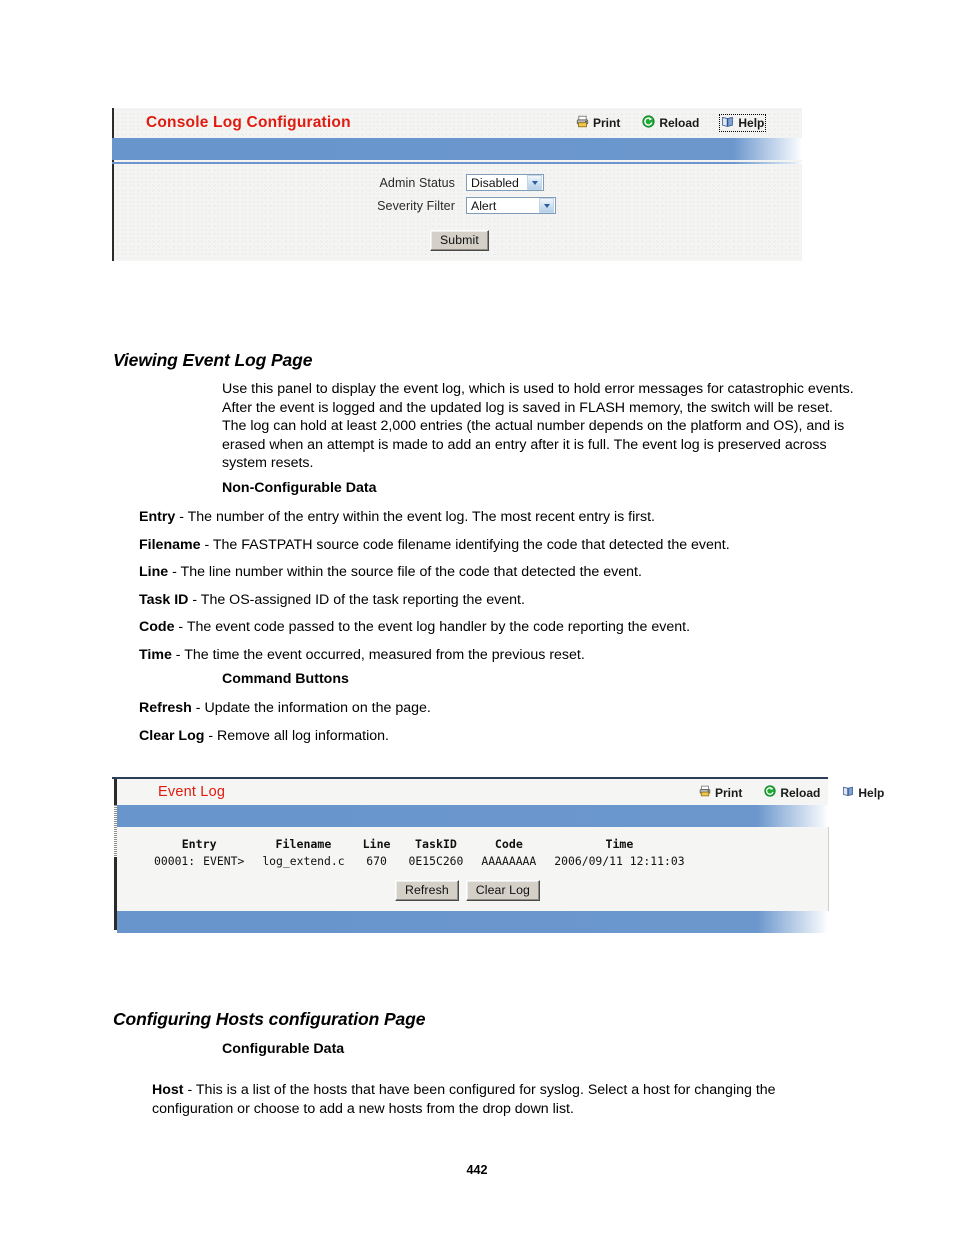 This screenshot has width=954, height=1235. What do you see at coordinates (457, 149) in the screenshot?
I see `console-log-blue-band` at bounding box center [457, 149].